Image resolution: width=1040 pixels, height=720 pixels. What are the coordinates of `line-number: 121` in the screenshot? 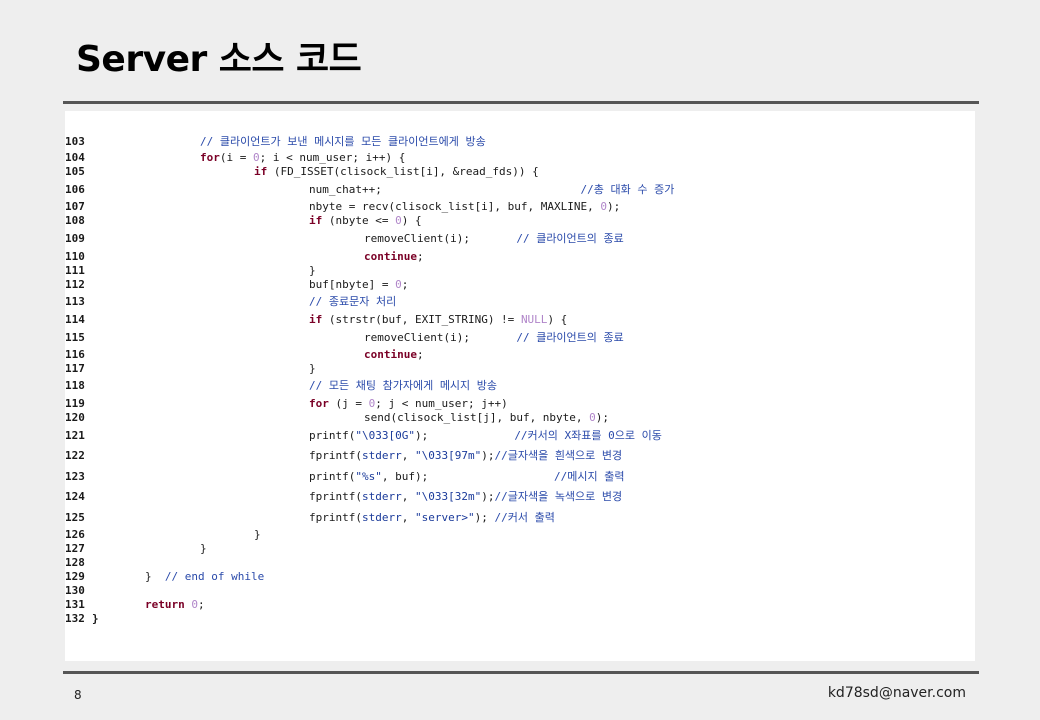 It's located at (75, 435).